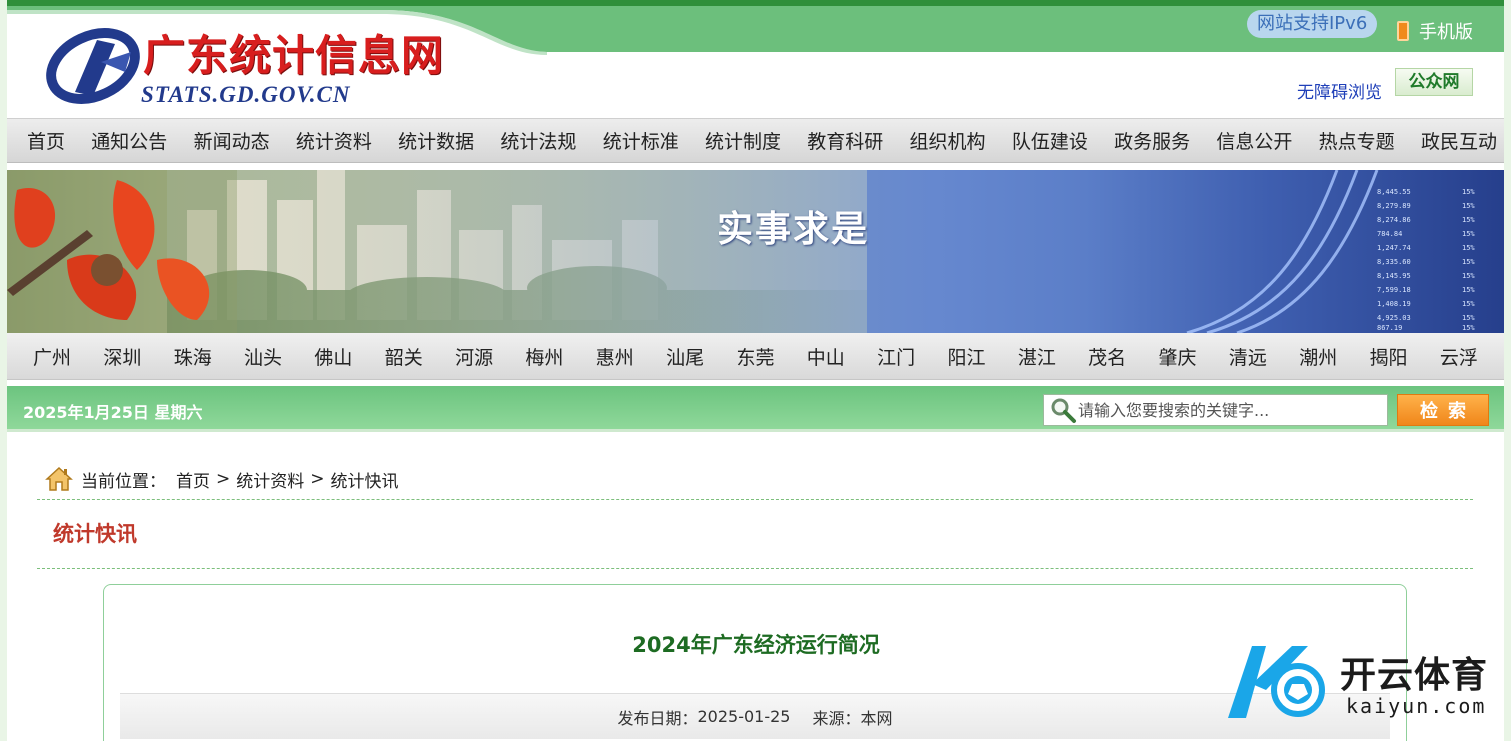 The height and width of the screenshot is (741, 1511). I want to click on kaiyun-logo-icon, so click(1276, 682).